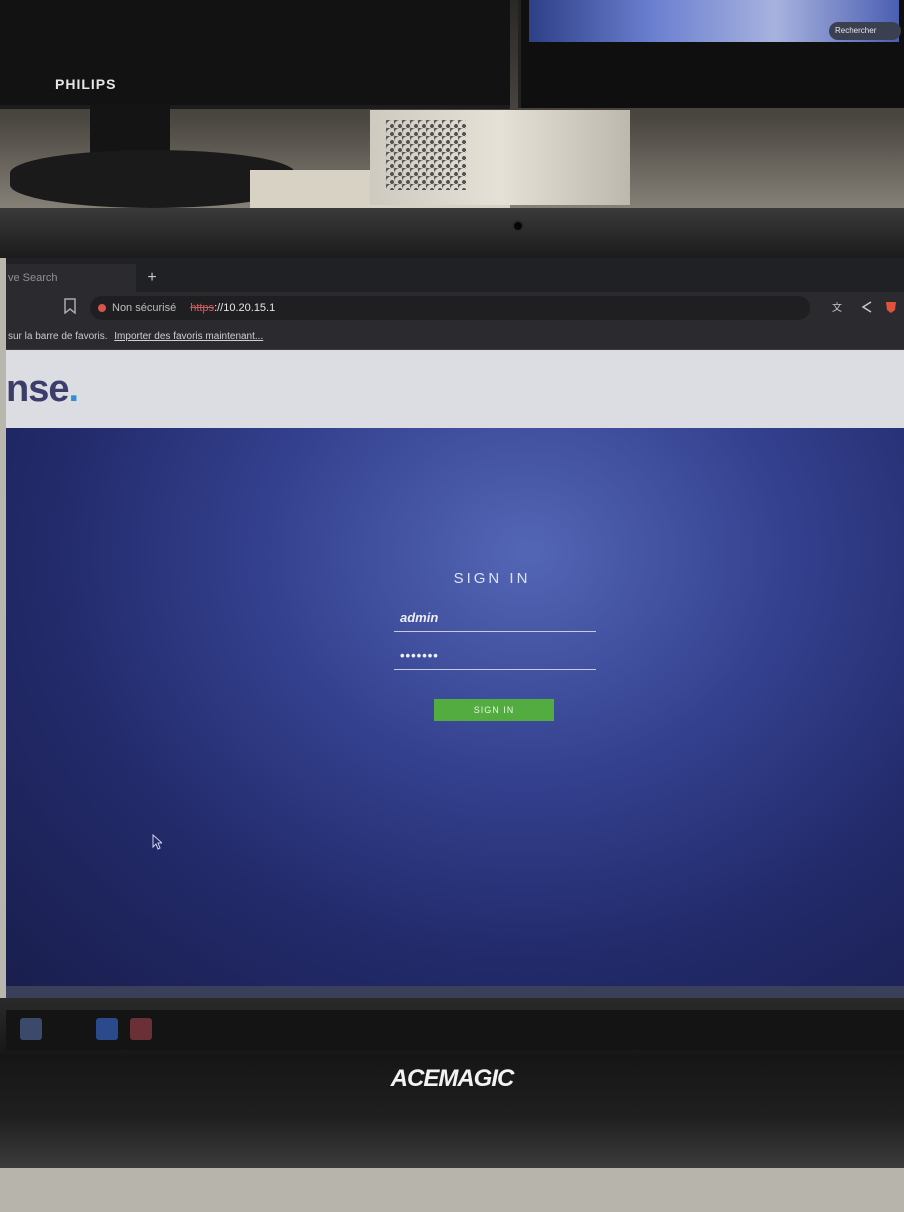  What do you see at coordinates (494, 710) in the screenshot?
I see `signin-button: SIGN IN` at bounding box center [494, 710].